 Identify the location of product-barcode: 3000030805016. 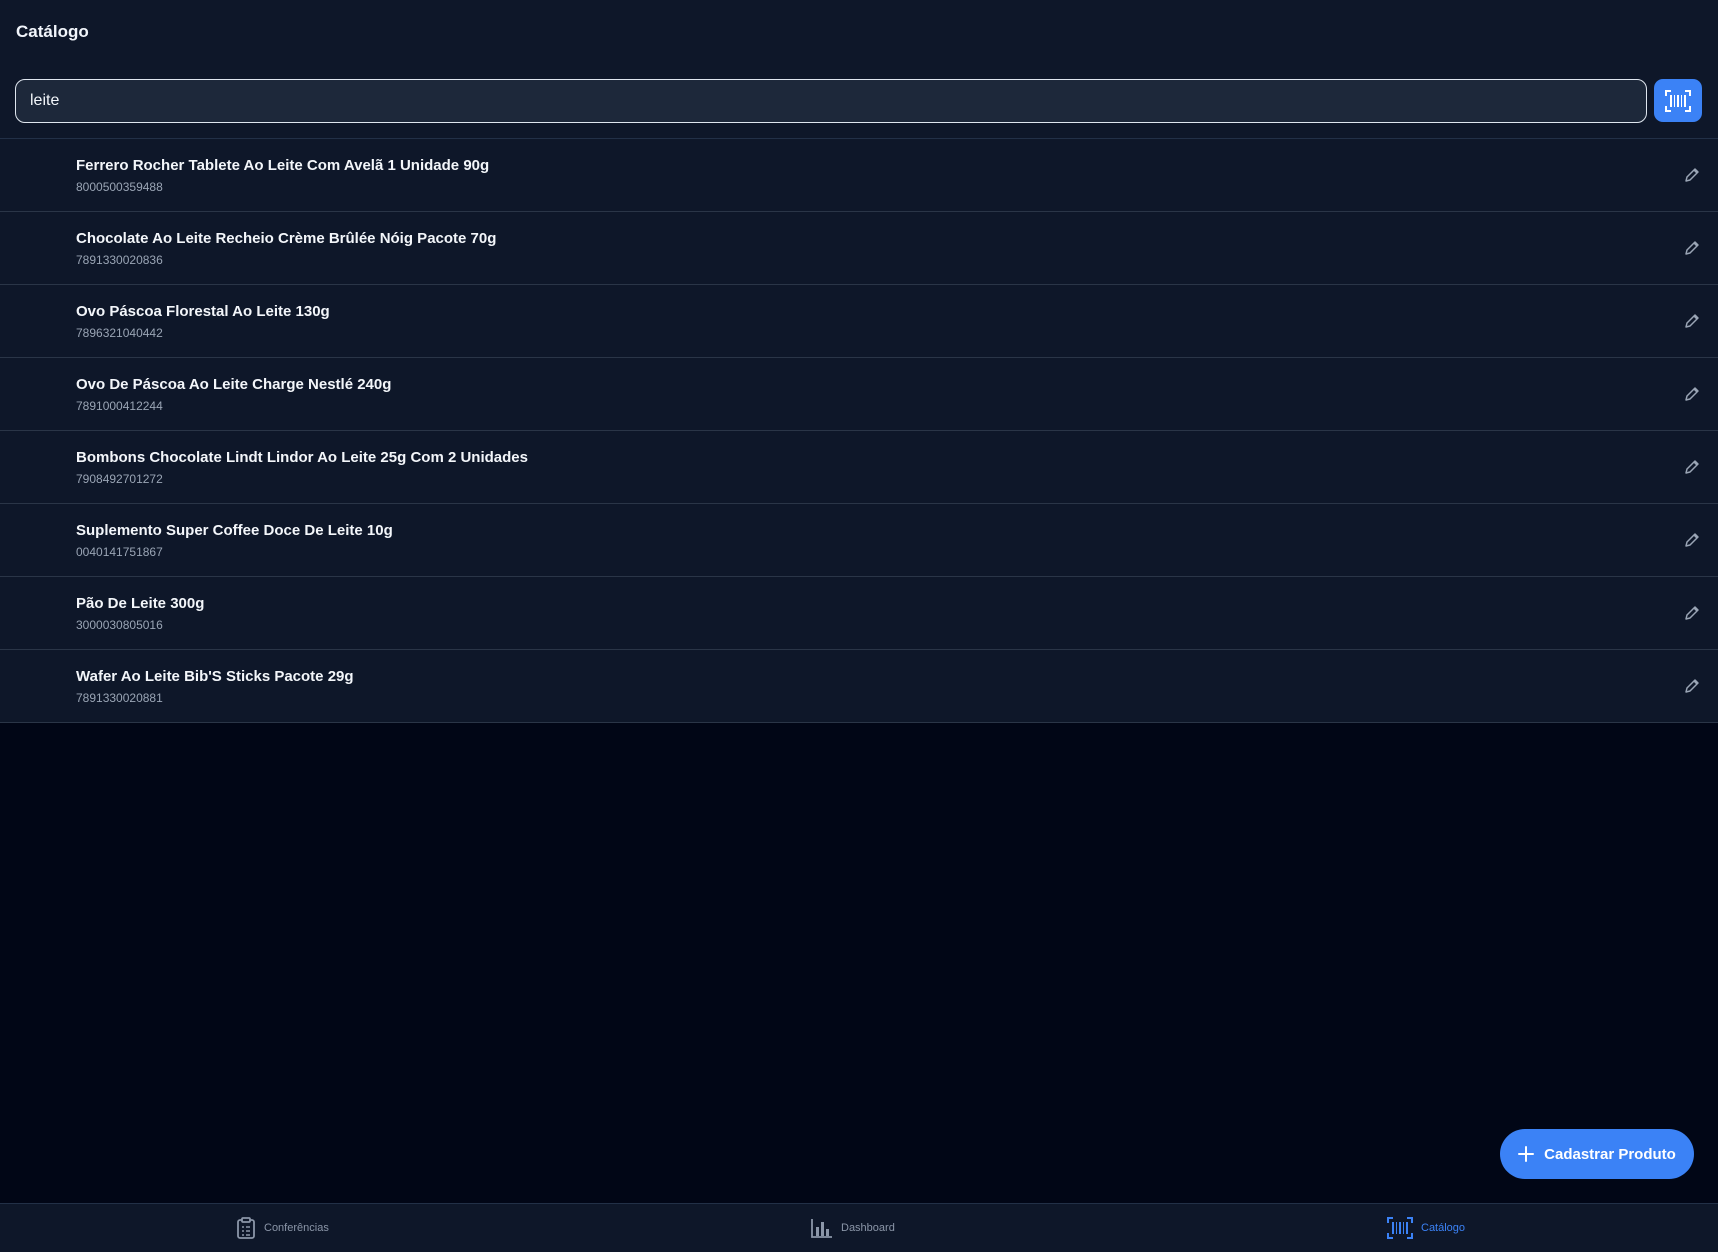
(119, 625).